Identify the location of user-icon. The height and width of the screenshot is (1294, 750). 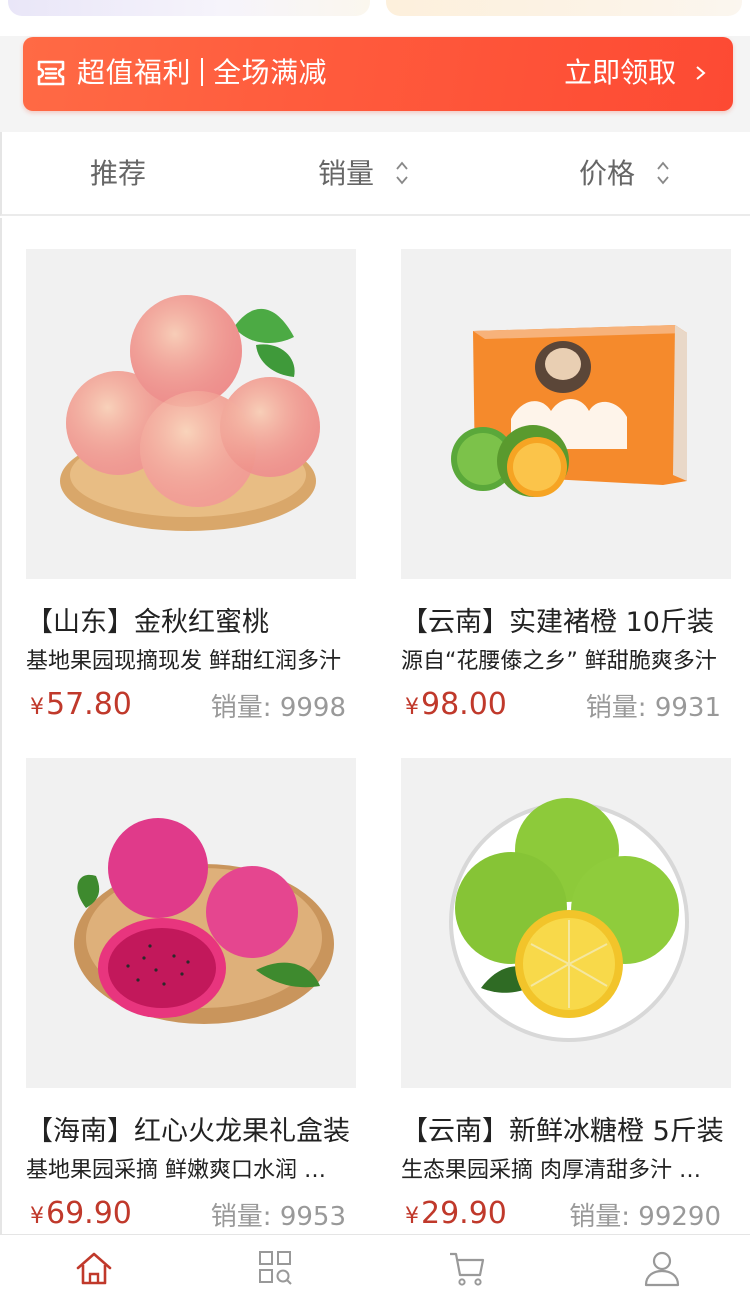
(662, 1269).